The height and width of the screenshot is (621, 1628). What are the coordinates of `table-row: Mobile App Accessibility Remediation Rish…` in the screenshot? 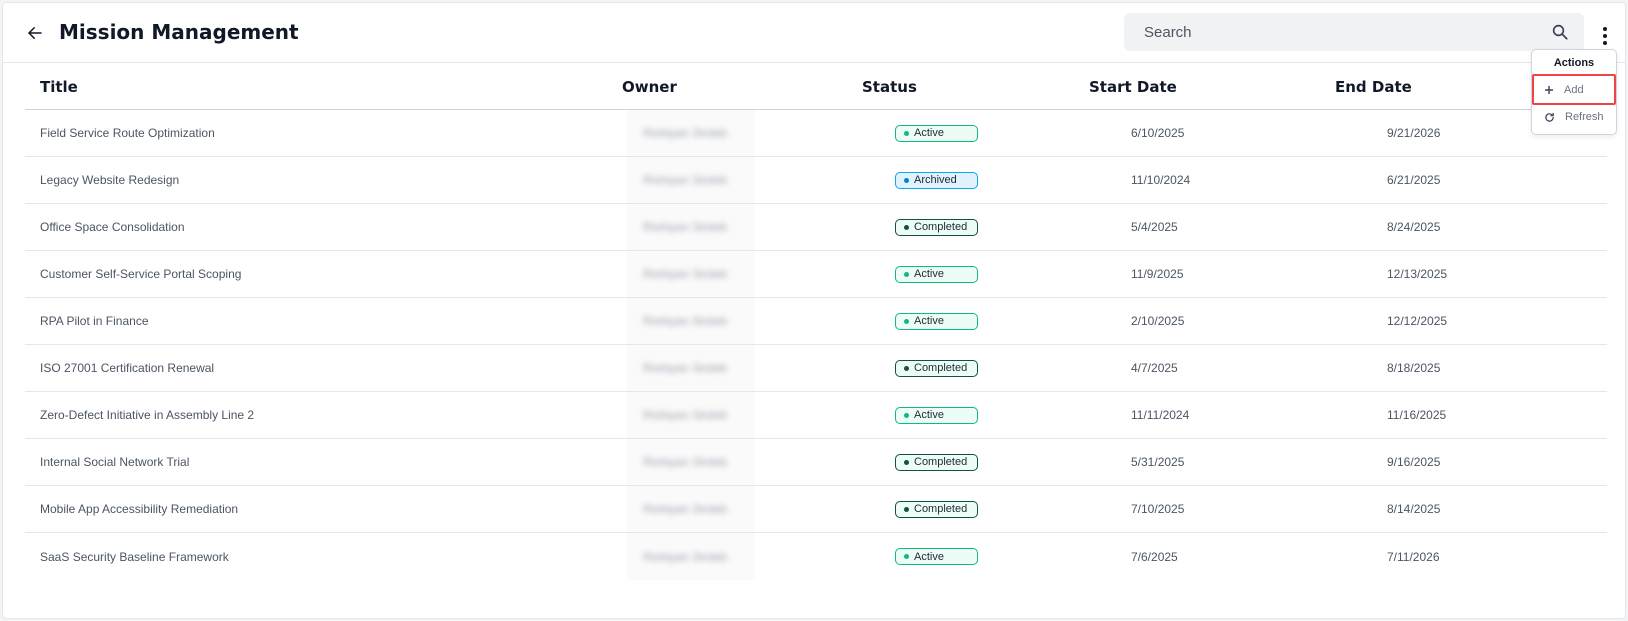 It's located at (816, 509).